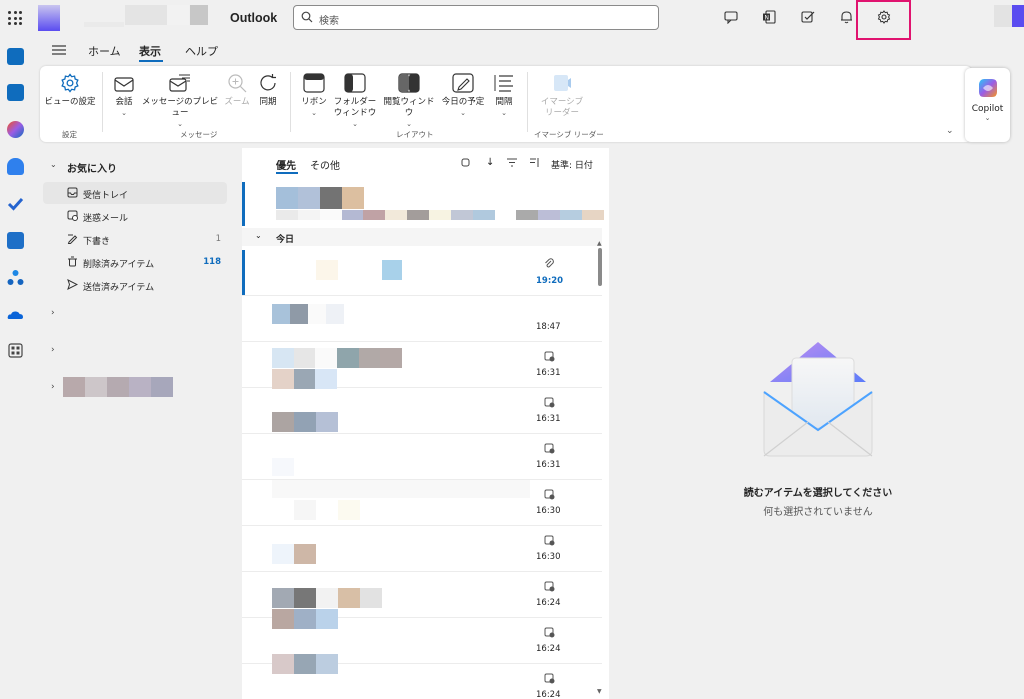  I want to click on send-icon, so click(72, 284).